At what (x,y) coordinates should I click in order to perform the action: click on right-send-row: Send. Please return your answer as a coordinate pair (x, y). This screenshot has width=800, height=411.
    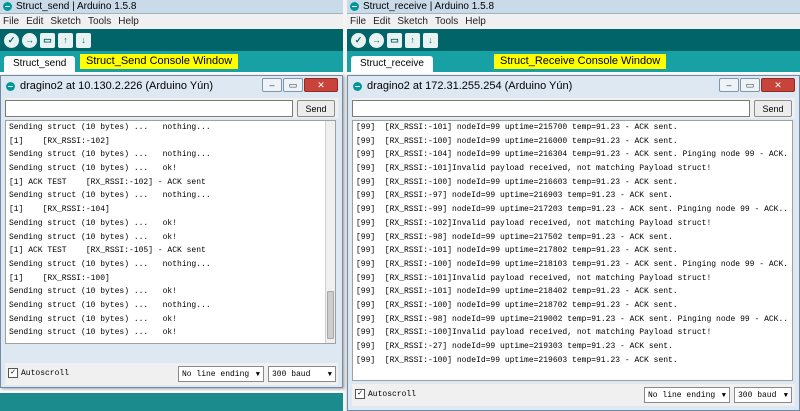
    Looking at the image, I should click on (573, 108).